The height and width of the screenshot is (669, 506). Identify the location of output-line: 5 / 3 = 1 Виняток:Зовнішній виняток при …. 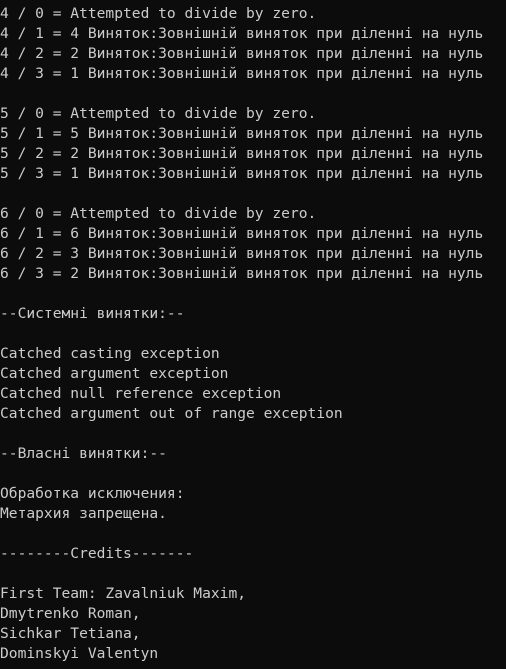
(242, 173).